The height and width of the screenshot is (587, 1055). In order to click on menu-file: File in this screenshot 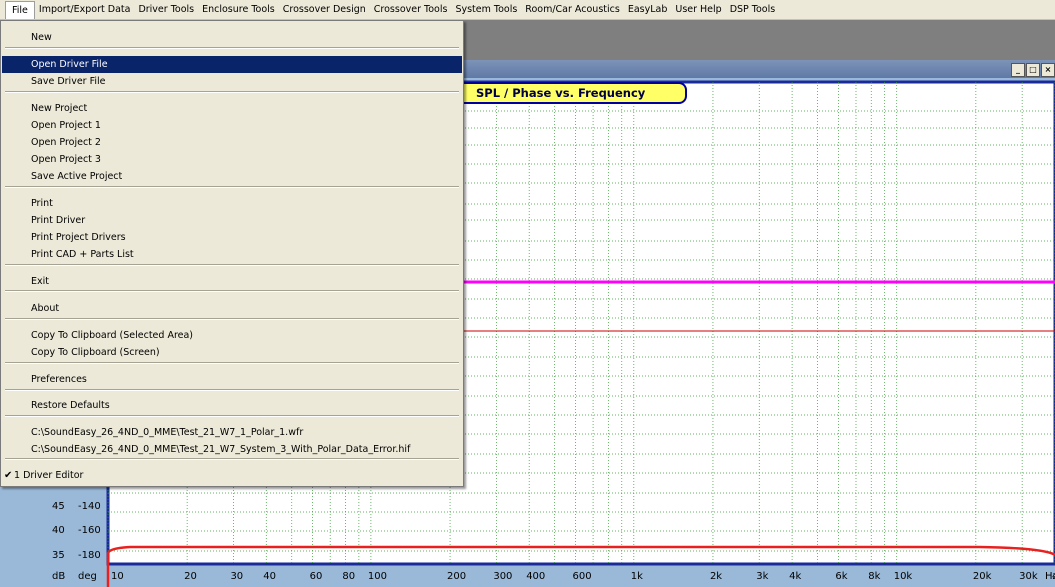, I will do `click(20, 9)`.